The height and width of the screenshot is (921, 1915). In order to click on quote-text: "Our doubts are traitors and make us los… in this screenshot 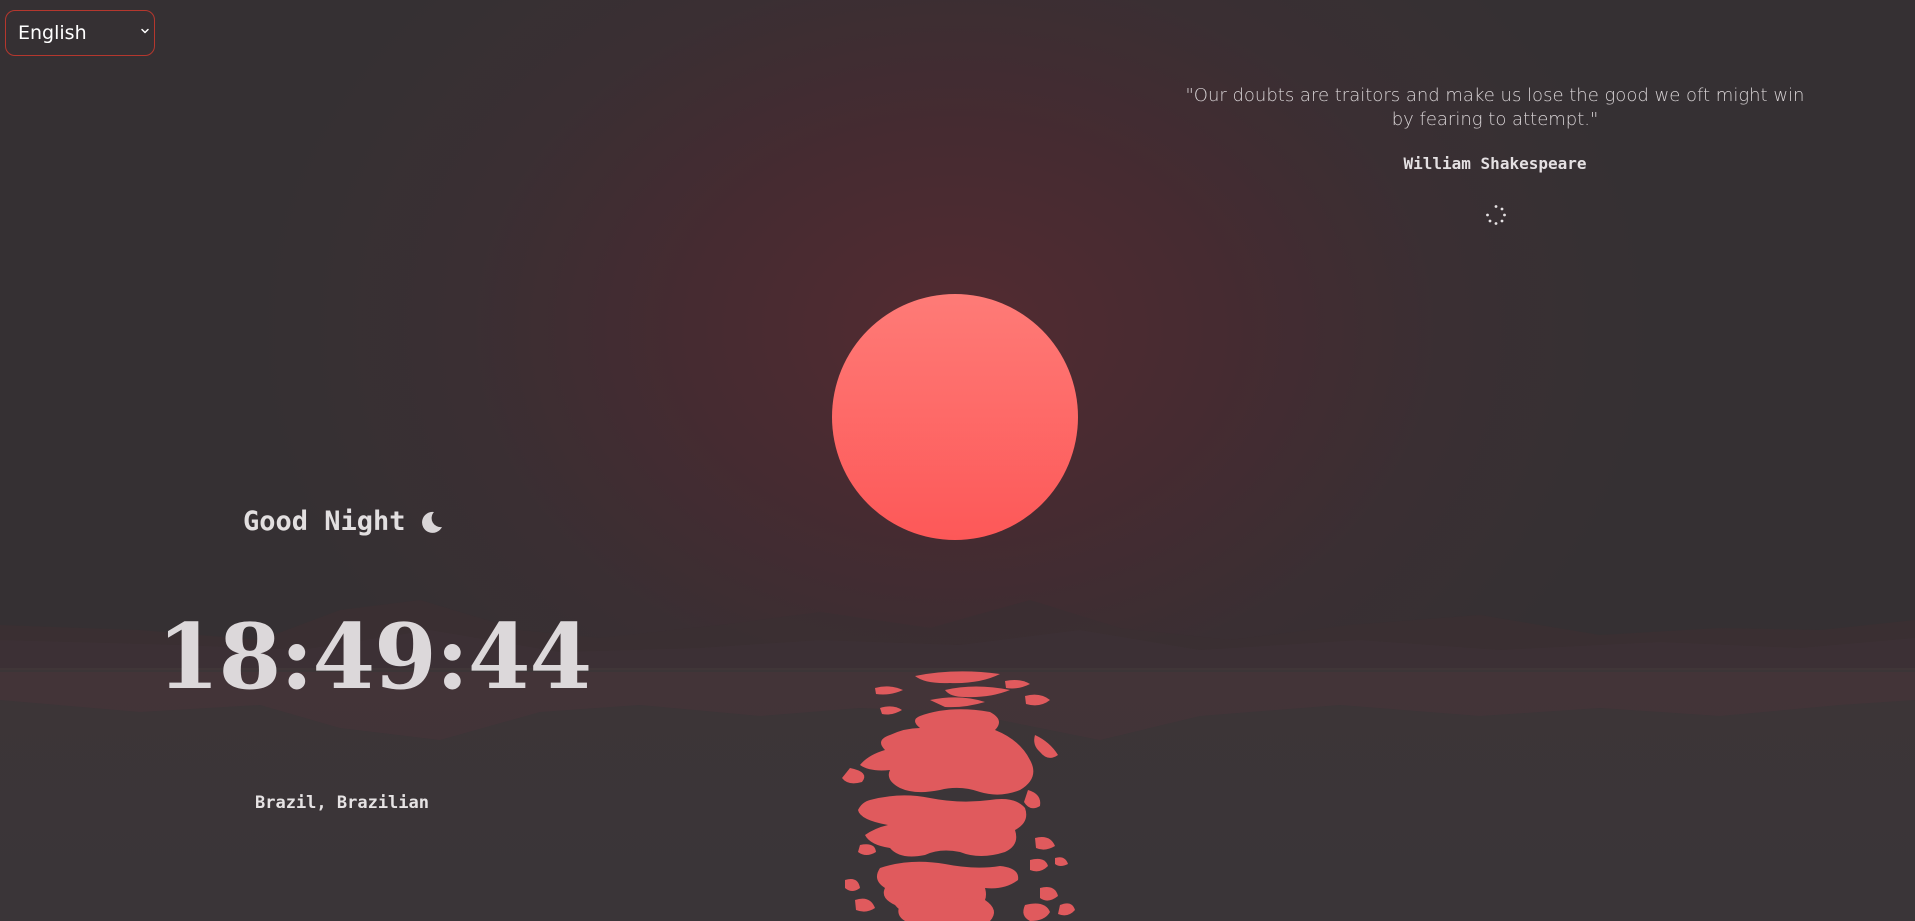, I will do `click(1495, 107)`.